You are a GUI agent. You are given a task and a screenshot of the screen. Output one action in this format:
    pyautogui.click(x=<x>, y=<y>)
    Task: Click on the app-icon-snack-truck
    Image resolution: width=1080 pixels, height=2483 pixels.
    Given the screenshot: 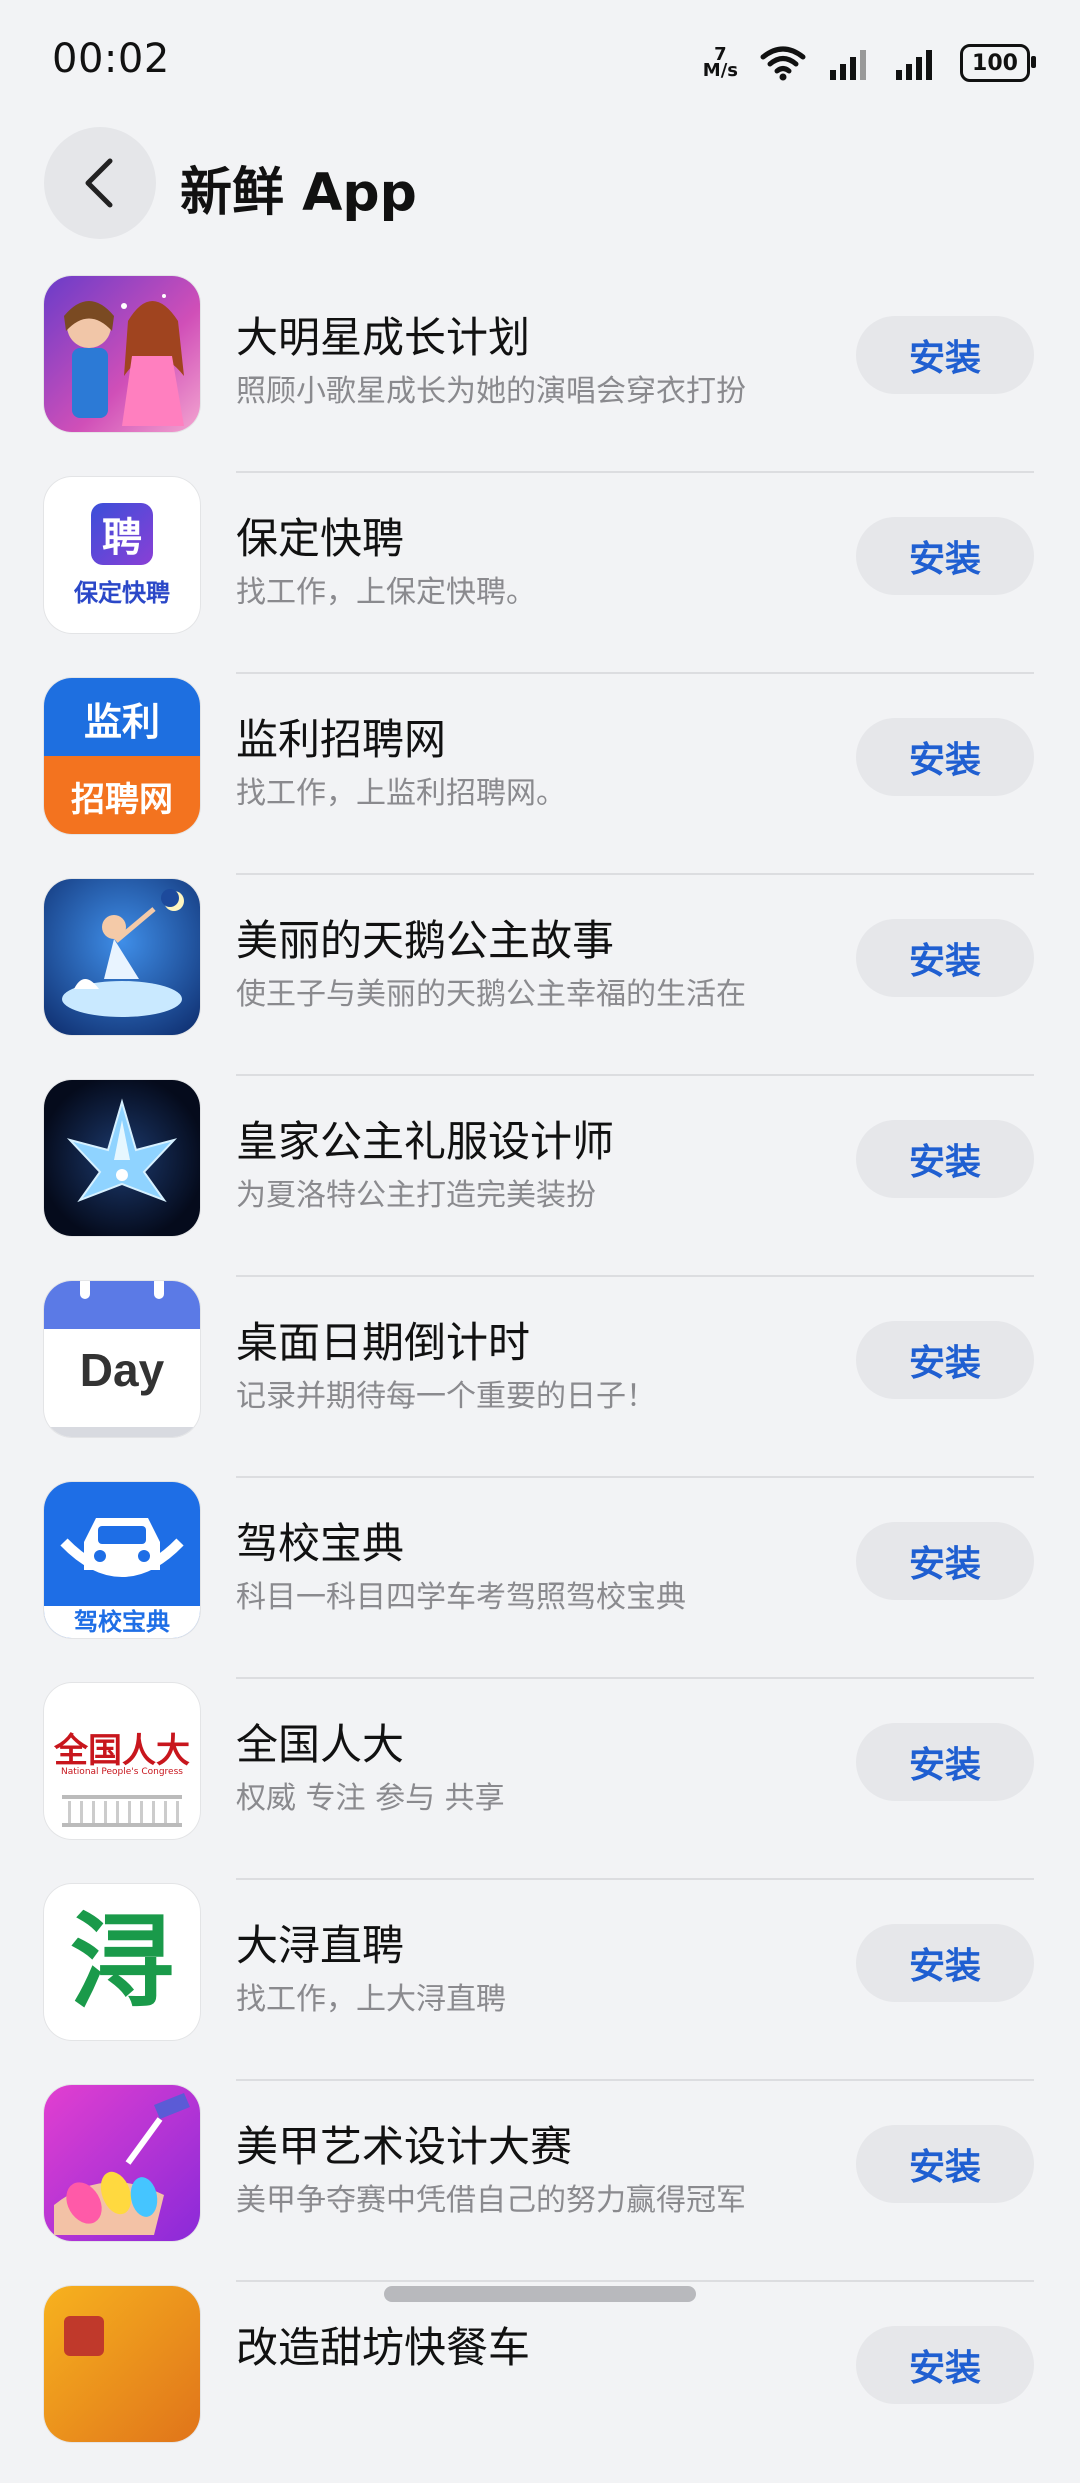 What is the action you would take?
    pyautogui.click(x=122, y=2364)
    